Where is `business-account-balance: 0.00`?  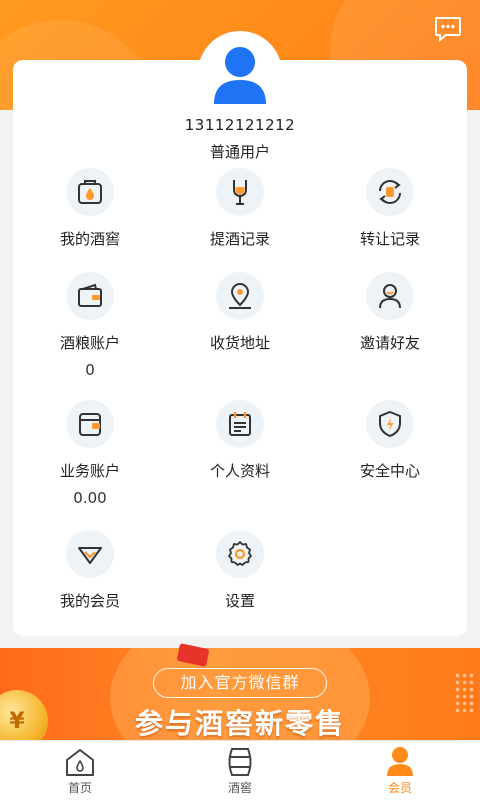 business-account-balance: 0.00 is located at coordinates (90, 498).